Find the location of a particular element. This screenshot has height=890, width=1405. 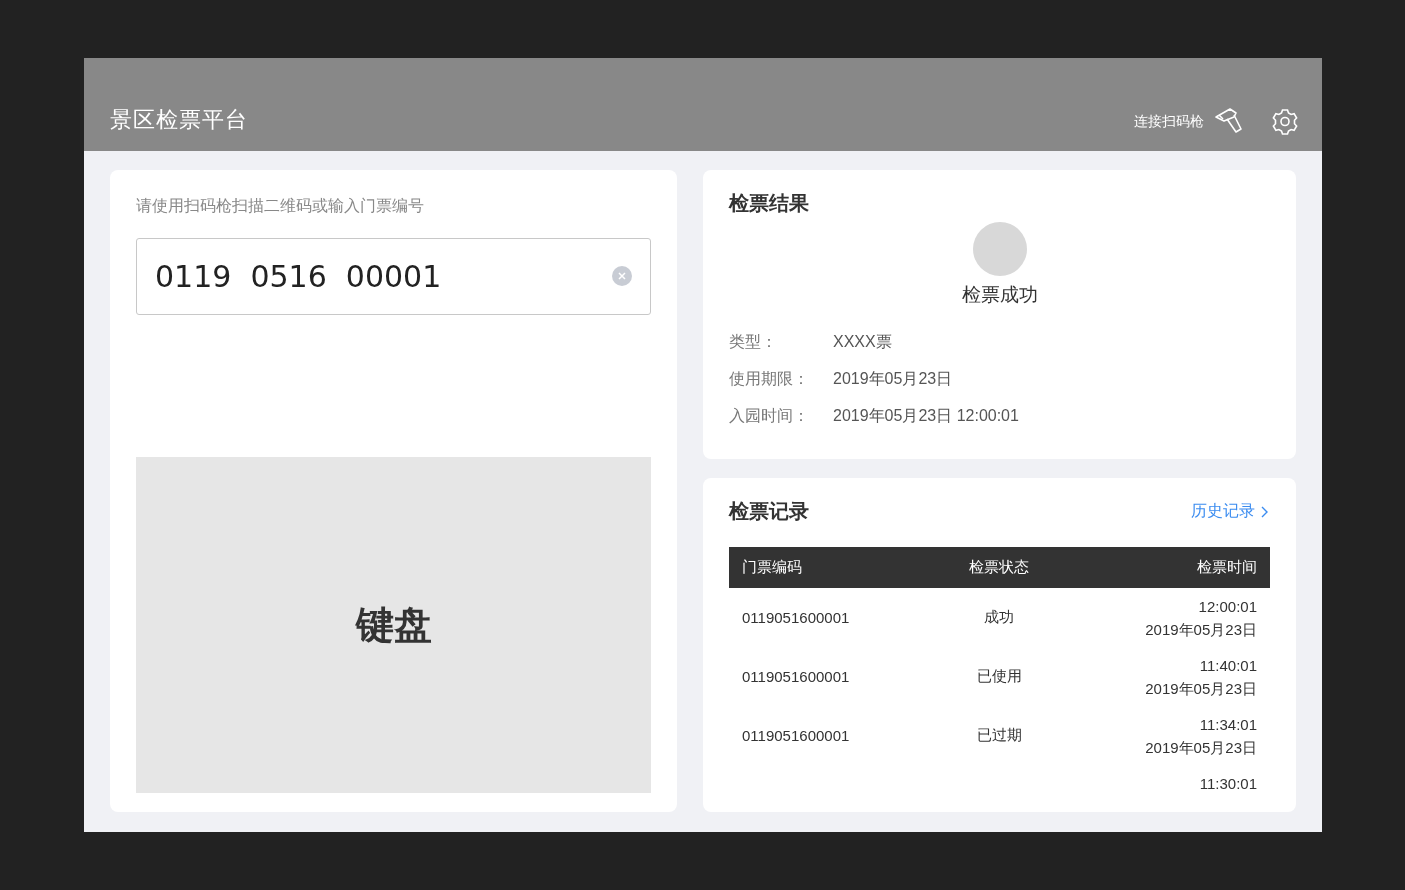

keyboard-label: 键盘 is located at coordinates (393, 625).